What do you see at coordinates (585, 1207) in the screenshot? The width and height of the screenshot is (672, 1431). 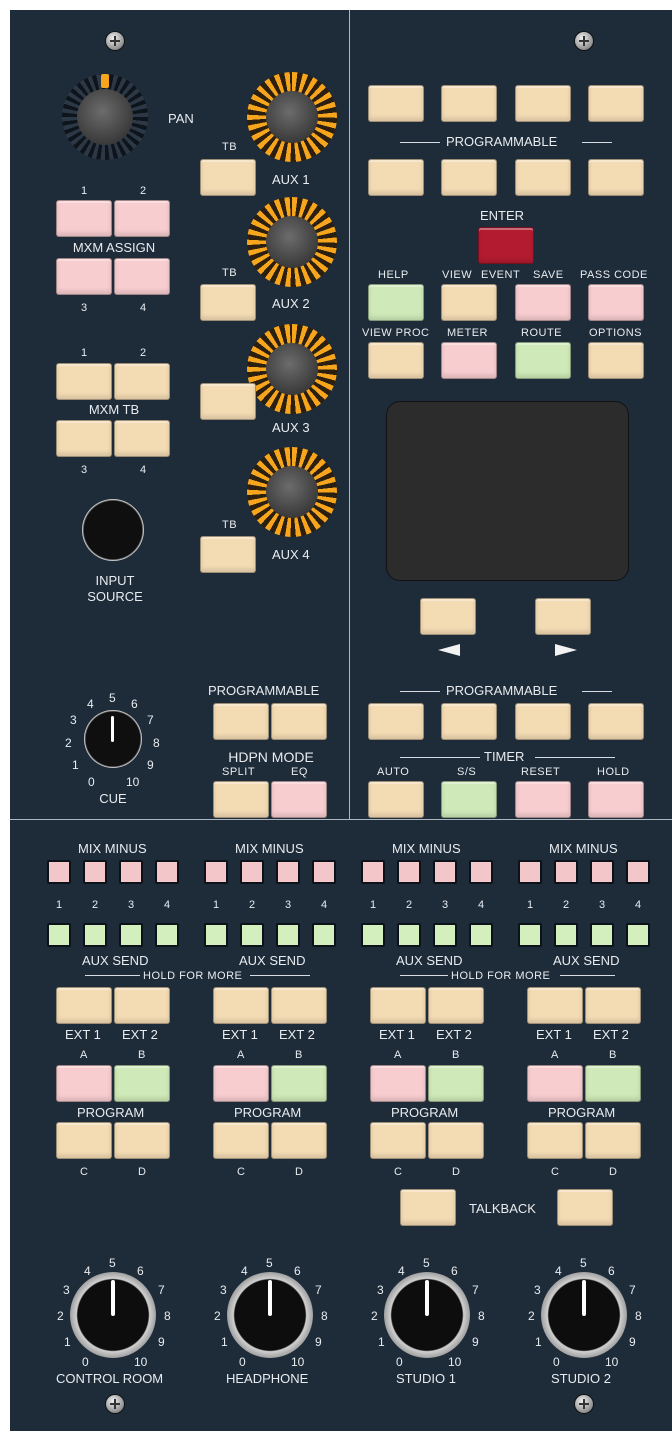 I see `talkback-button-right` at bounding box center [585, 1207].